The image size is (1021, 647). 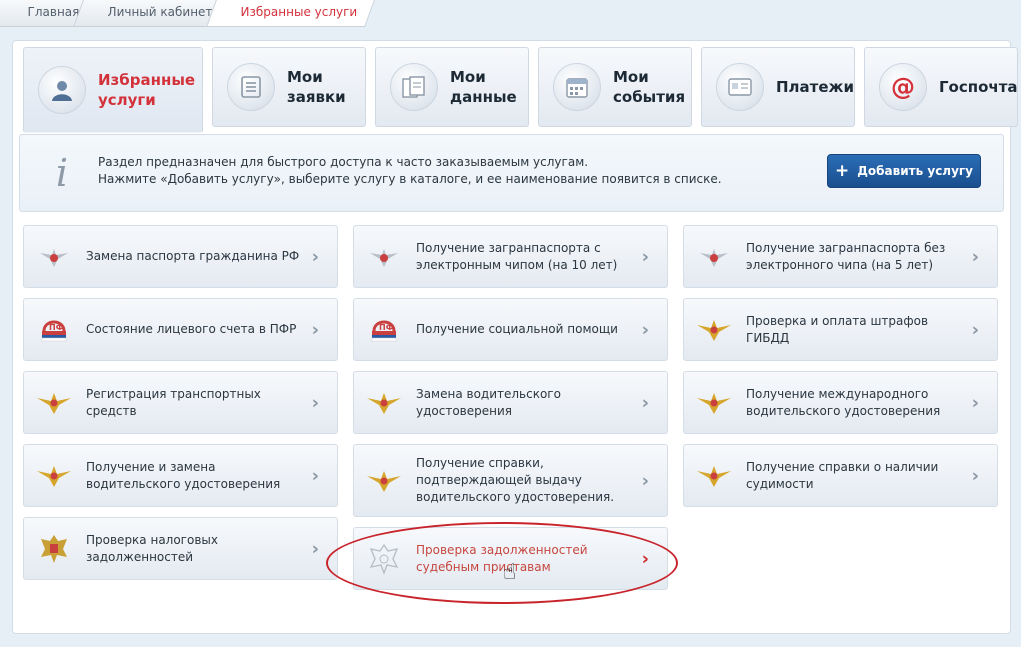 What do you see at coordinates (978, 87) in the screenshot?
I see `tab-label: Госпочта` at bounding box center [978, 87].